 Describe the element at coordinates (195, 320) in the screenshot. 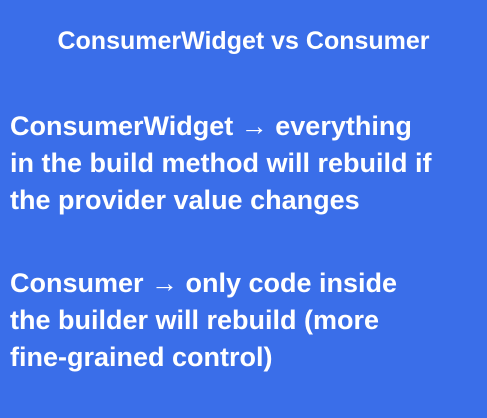

I see `paragraph-line: the builder will rebuild (more` at that location.